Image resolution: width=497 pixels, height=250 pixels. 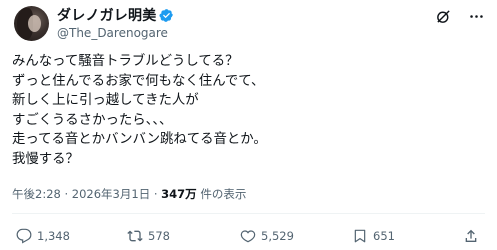 I want to click on retweet-button: 578, so click(x=148, y=236).